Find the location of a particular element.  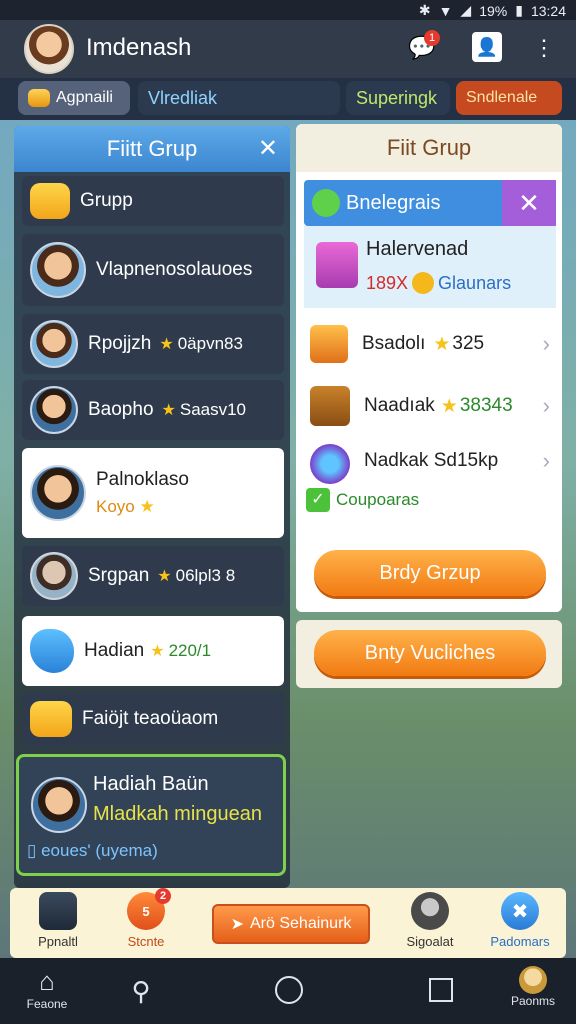

shortcut-sigoalat: Sigoalat is located at coordinates (430, 923).